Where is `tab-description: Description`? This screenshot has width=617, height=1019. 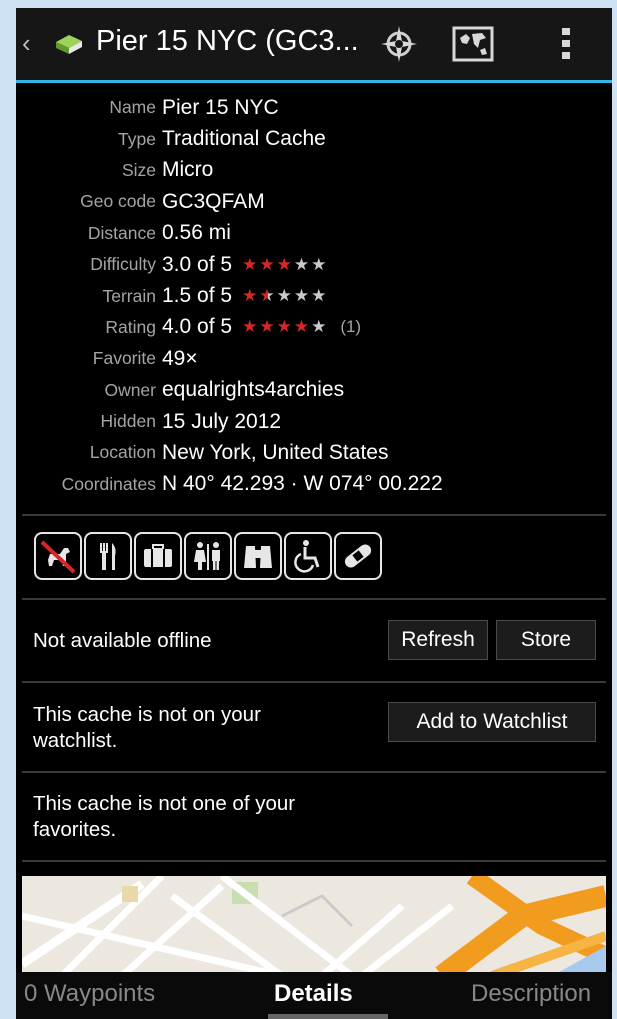
tab-description: Description is located at coordinates (531, 994).